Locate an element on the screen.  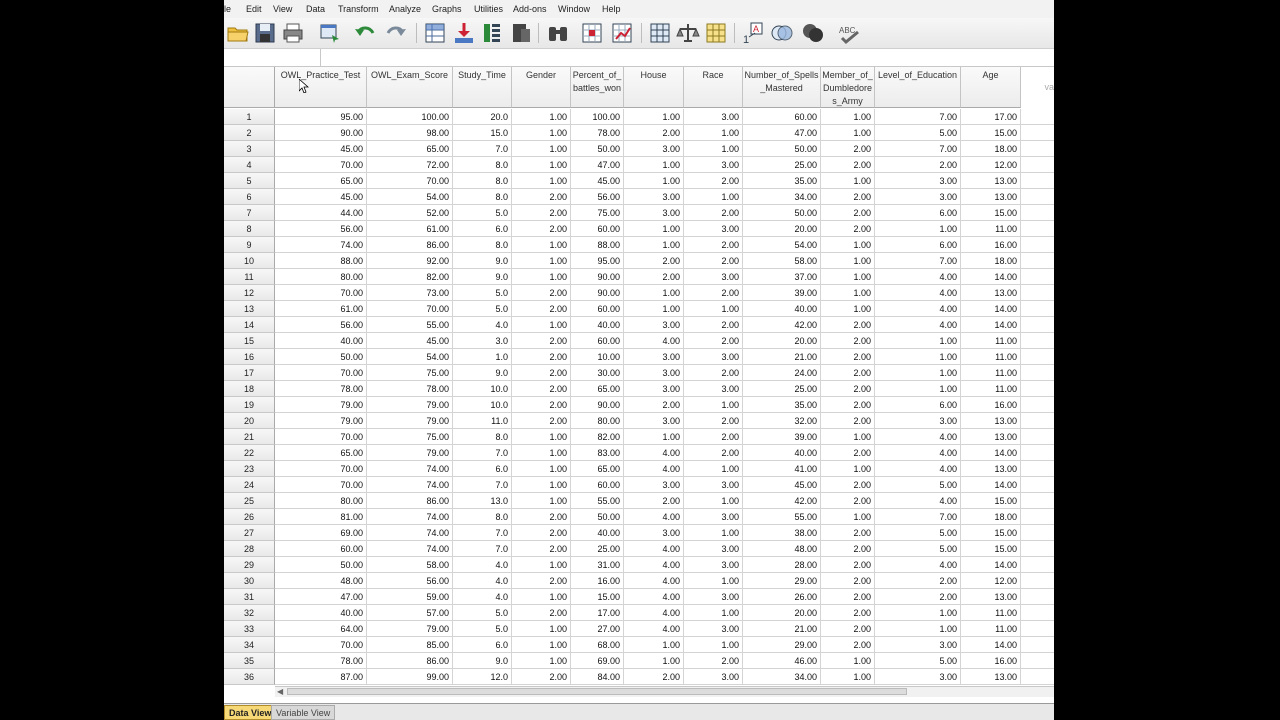
row-number: 3 is located at coordinates (249, 149).